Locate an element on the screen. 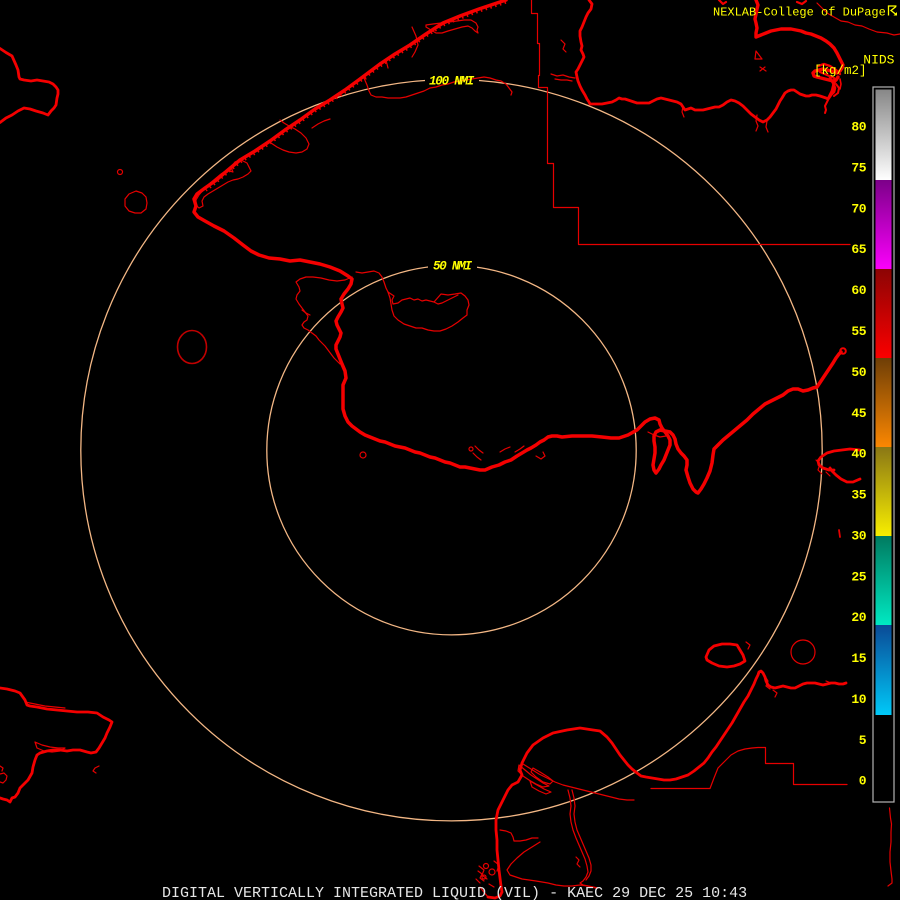 Image resolution: width=900 pixels, height=900 pixels. svg-text: 35 is located at coordinates (858, 495).